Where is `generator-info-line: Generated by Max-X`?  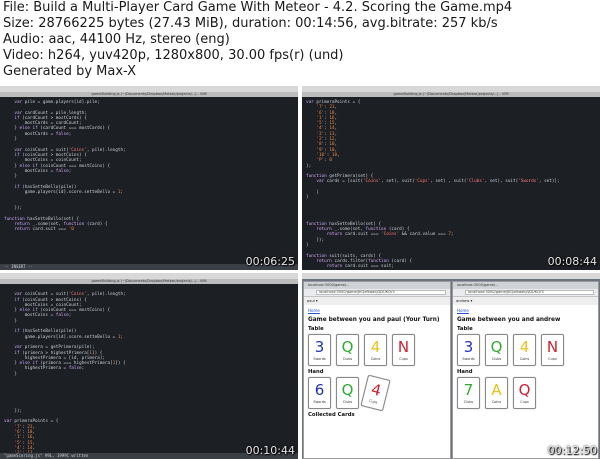
generator-info-line: Generated by Max-X is located at coordinates (70, 71).